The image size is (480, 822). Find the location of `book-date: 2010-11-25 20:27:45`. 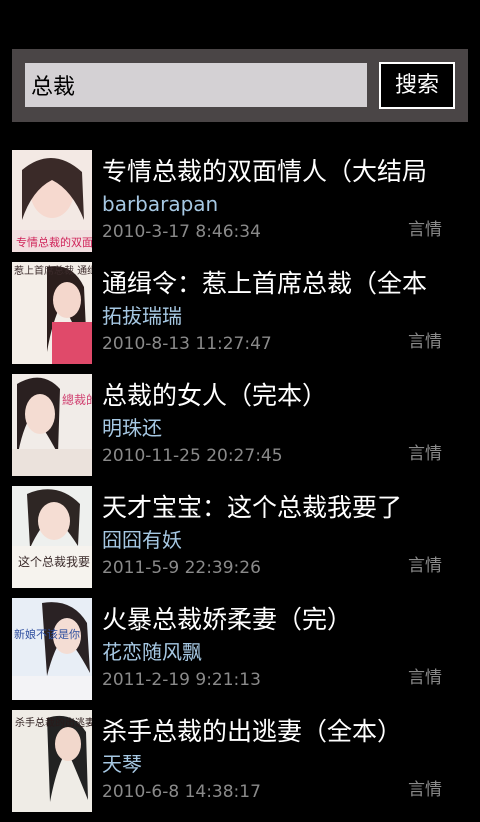

book-date: 2010-11-25 20:27:45 is located at coordinates (192, 456).